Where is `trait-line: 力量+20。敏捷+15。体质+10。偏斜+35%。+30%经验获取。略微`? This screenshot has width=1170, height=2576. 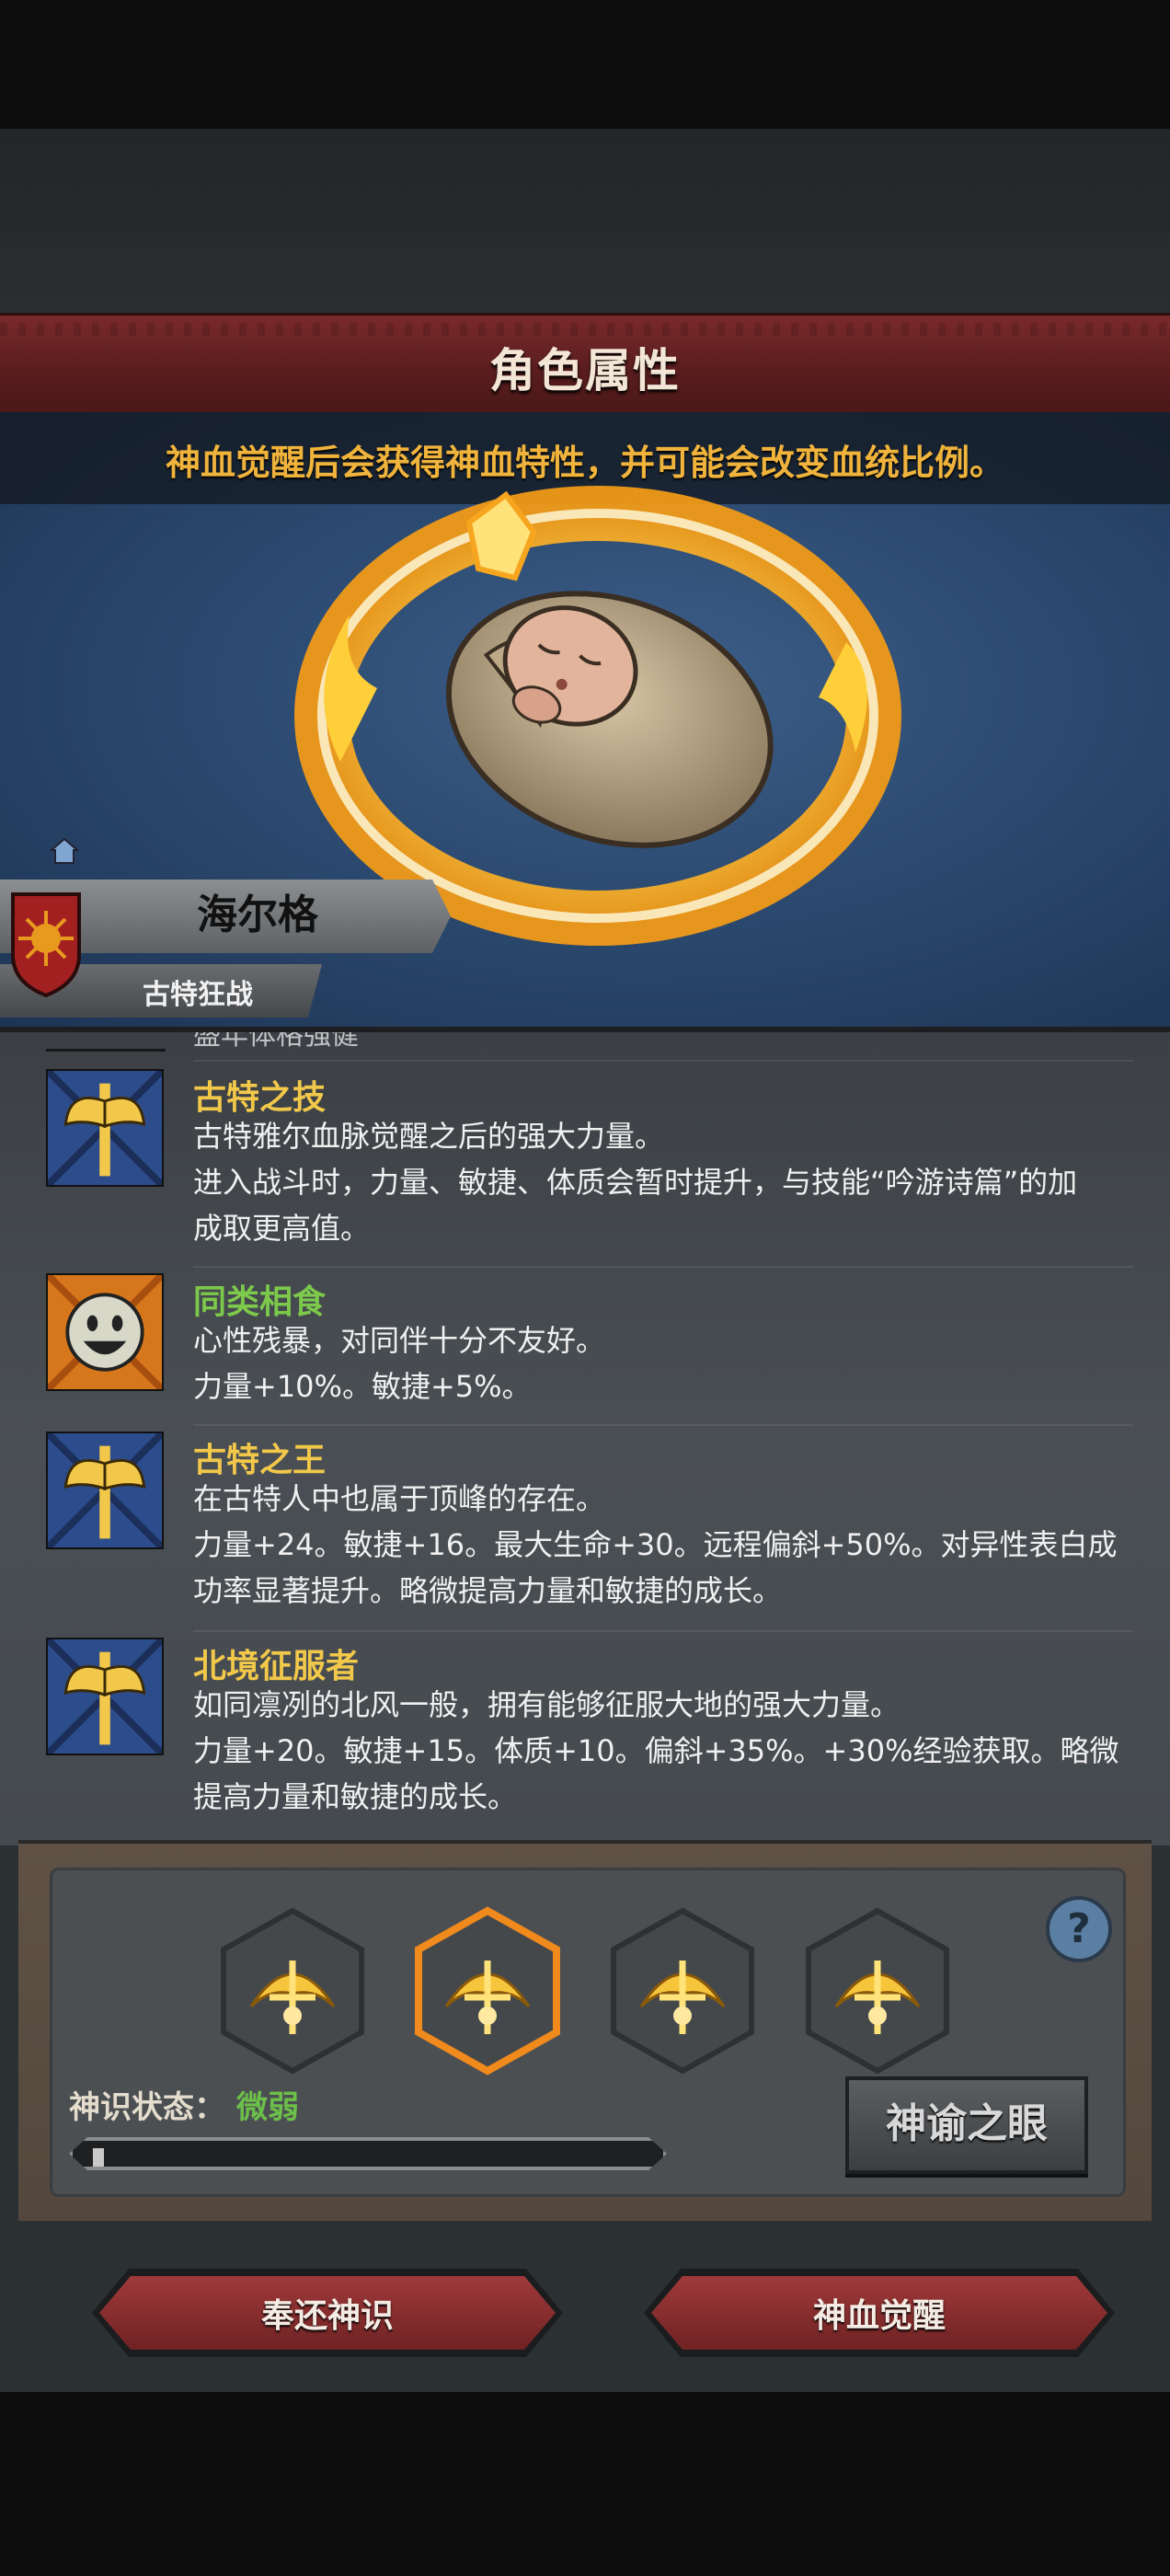
trait-line: 力量+20。敏捷+15。体质+10。偏斜+35%。+30%经验获取。略微 is located at coordinates (656, 1750).